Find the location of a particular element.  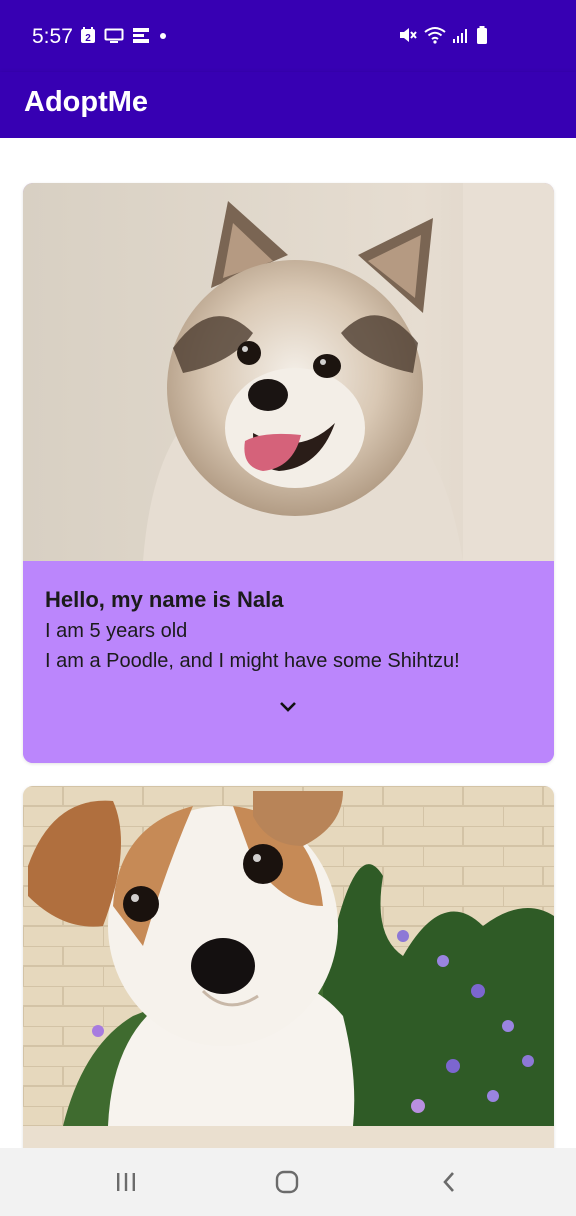

status-right-icons is located at coordinates (443, 35).